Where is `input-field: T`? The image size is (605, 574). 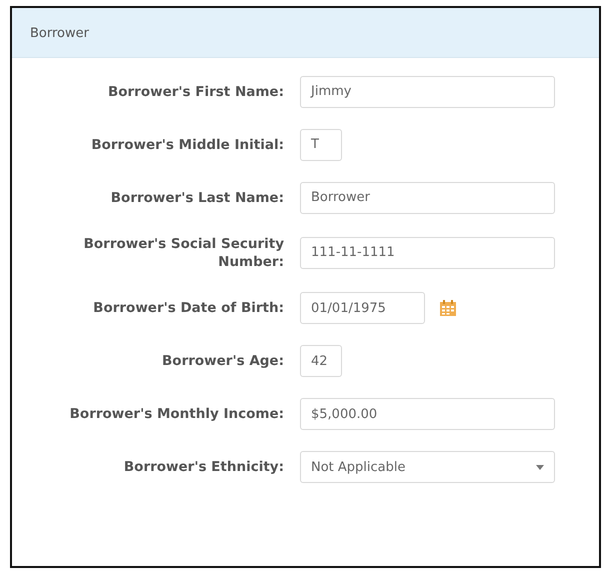
input-field: T is located at coordinates (321, 145).